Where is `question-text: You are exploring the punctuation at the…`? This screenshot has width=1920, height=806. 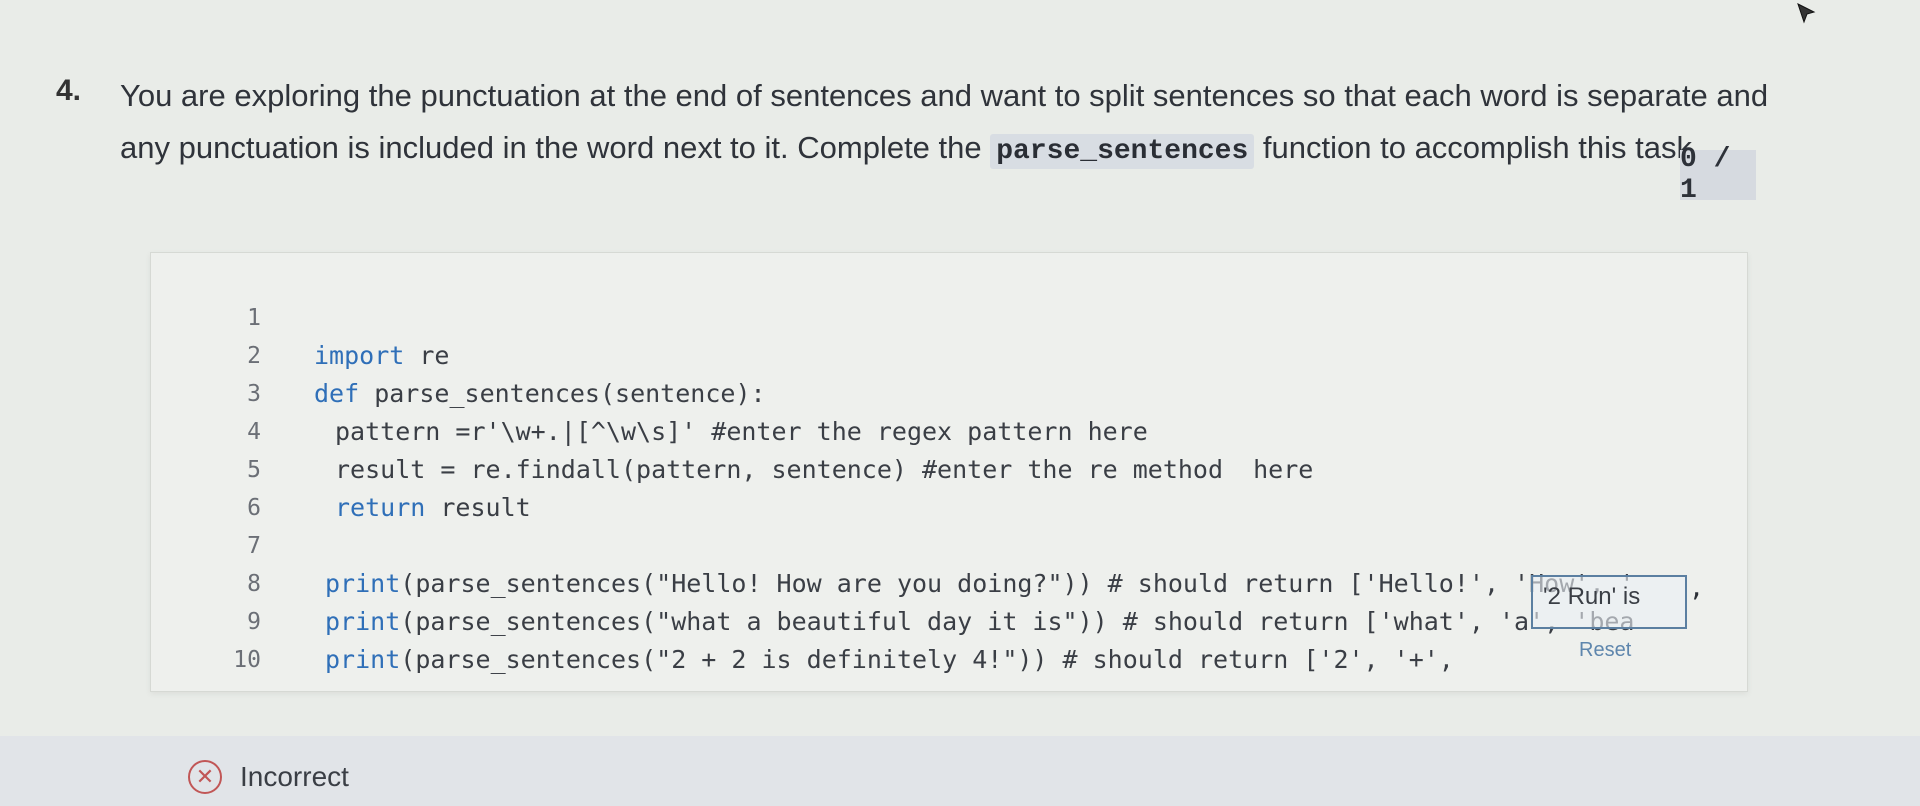 question-text: You are exploring the punctuation at the… is located at coordinates (950, 124).